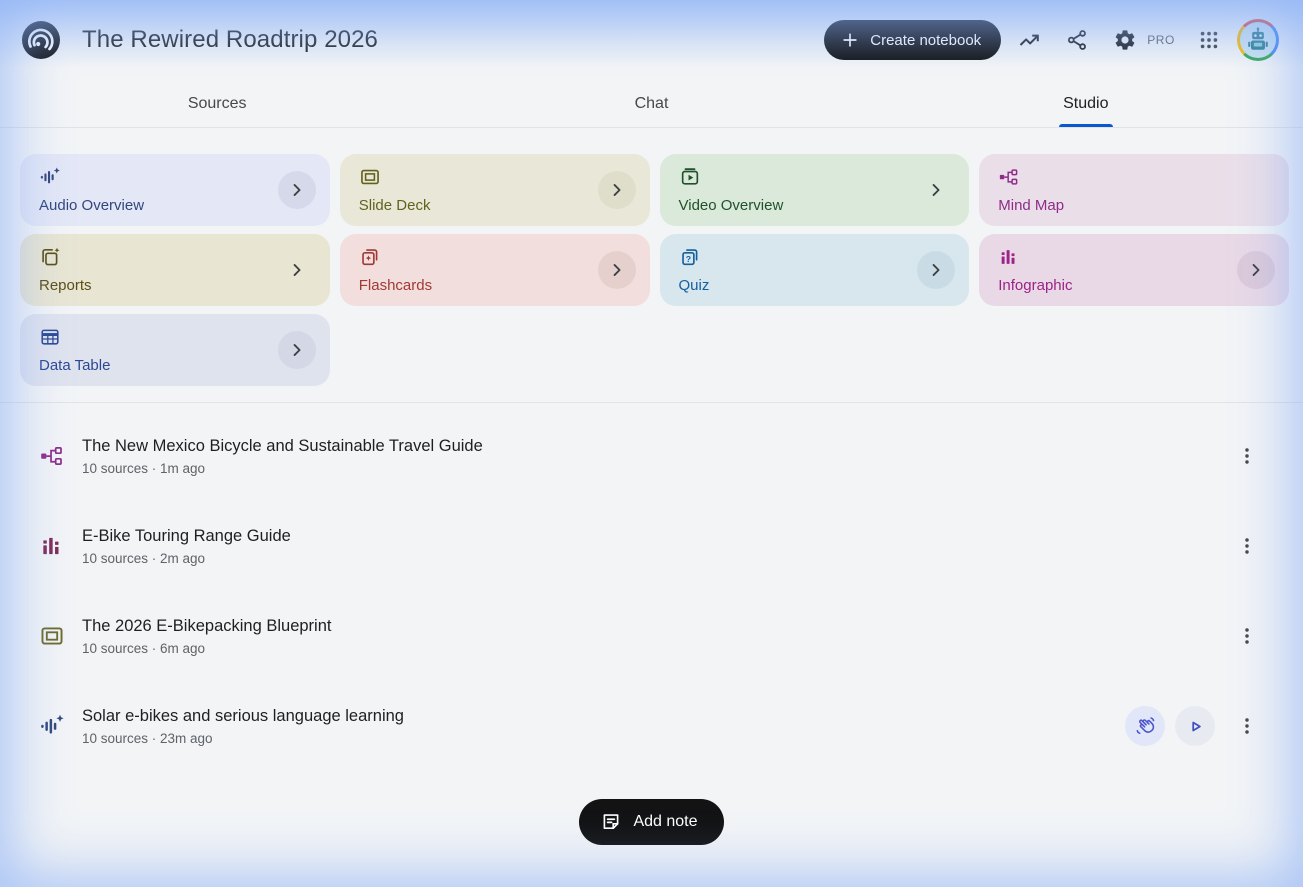 The height and width of the screenshot is (887, 1303). I want to click on doc-meta: 10 sources · 23m ago, so click(147, 738).